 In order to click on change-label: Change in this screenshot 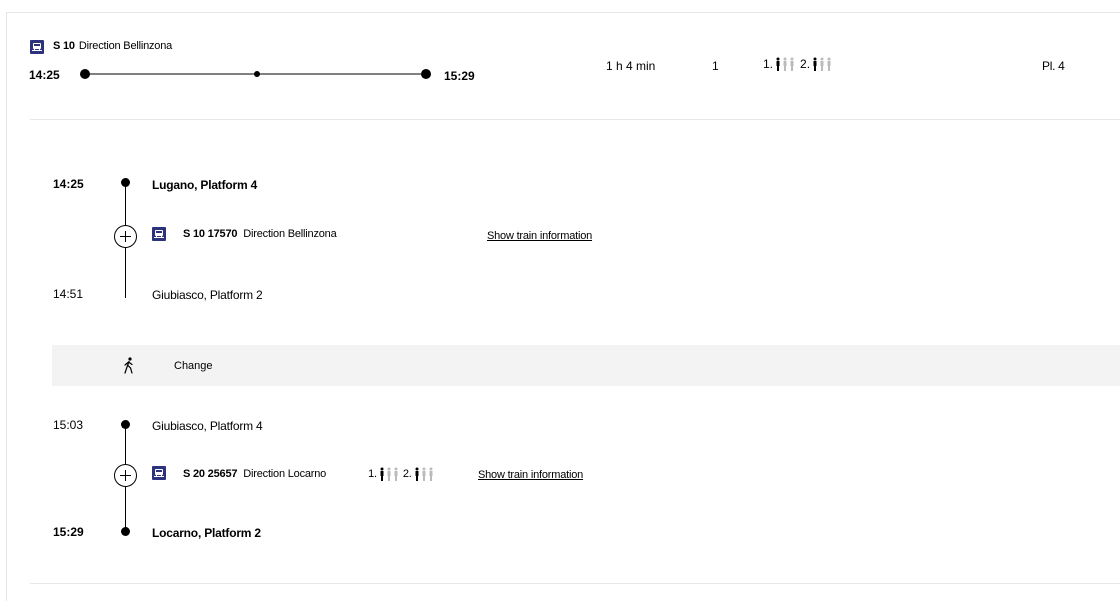, I will do `click(193, 366)`.